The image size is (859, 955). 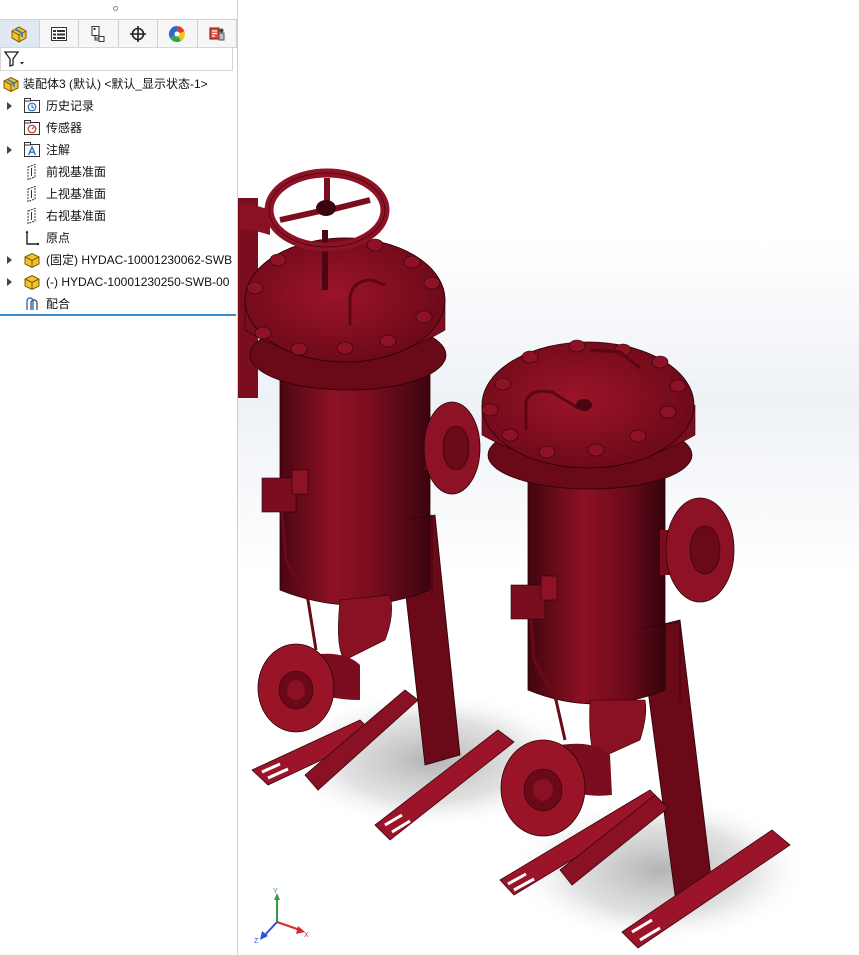 What do you see at coordinates (118, 304) in the screenshot?
I see `tree-item-mates: 配合` at bounding box center [118, 304].